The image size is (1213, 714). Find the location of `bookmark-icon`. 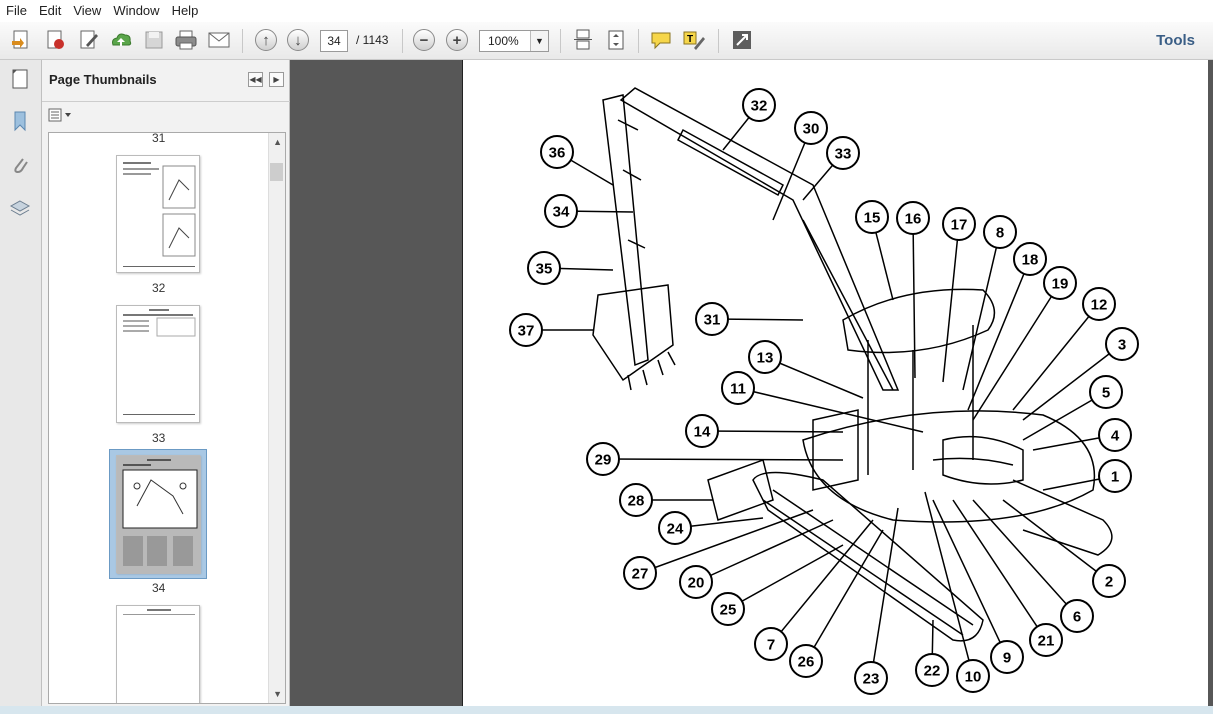

bookmark-icon is located at coordinates (20, 121).